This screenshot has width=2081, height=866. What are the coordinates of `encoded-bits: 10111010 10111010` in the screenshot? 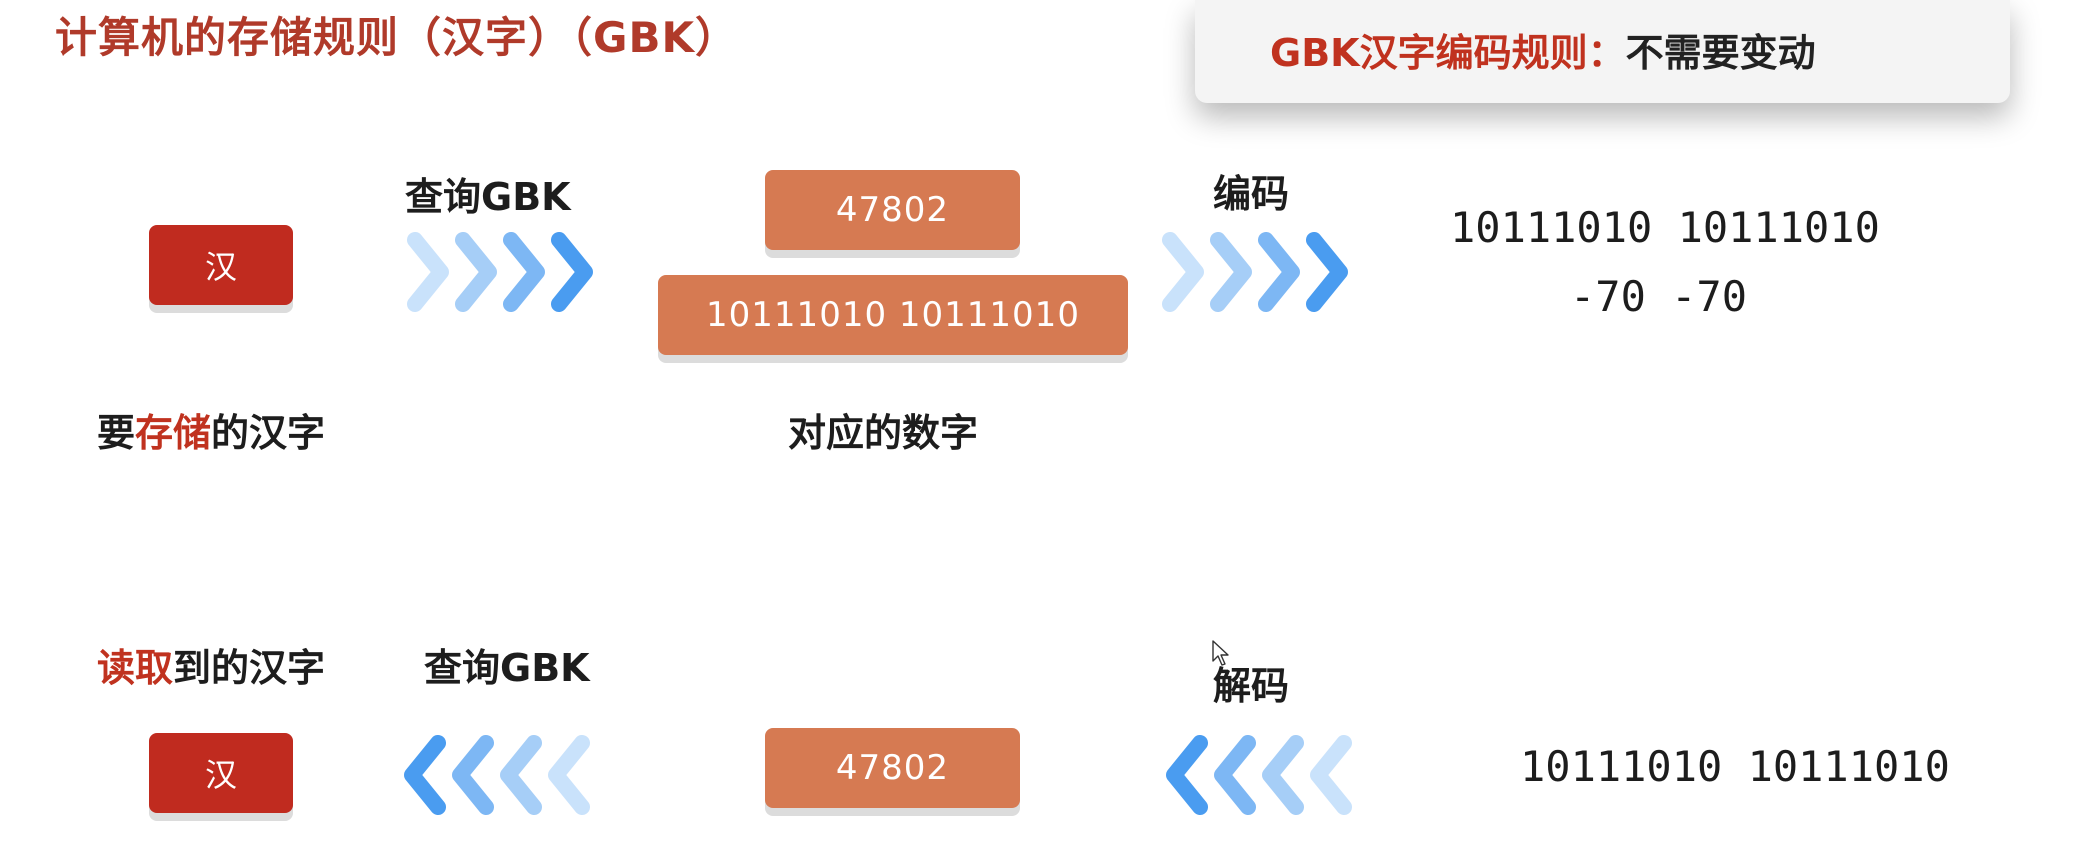 It's located at (1665, 227).